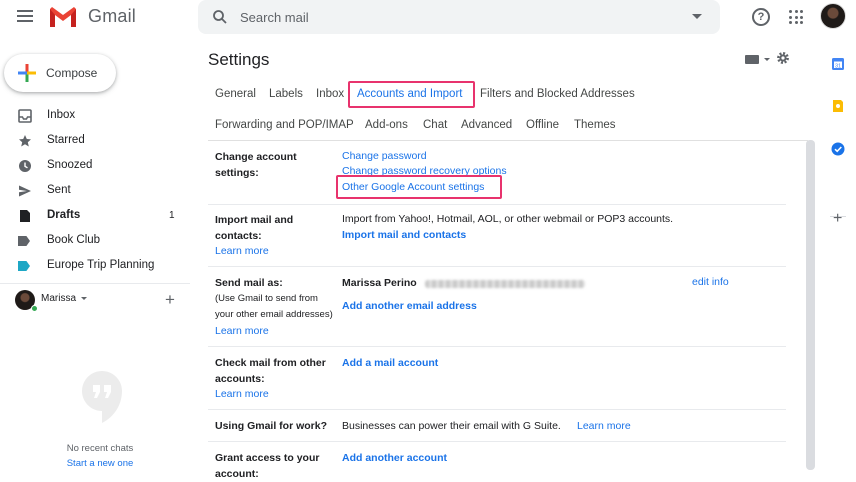  Describe the element at coordinates (34, 308) in the screenshot. I see `online-status-icon` at that location.